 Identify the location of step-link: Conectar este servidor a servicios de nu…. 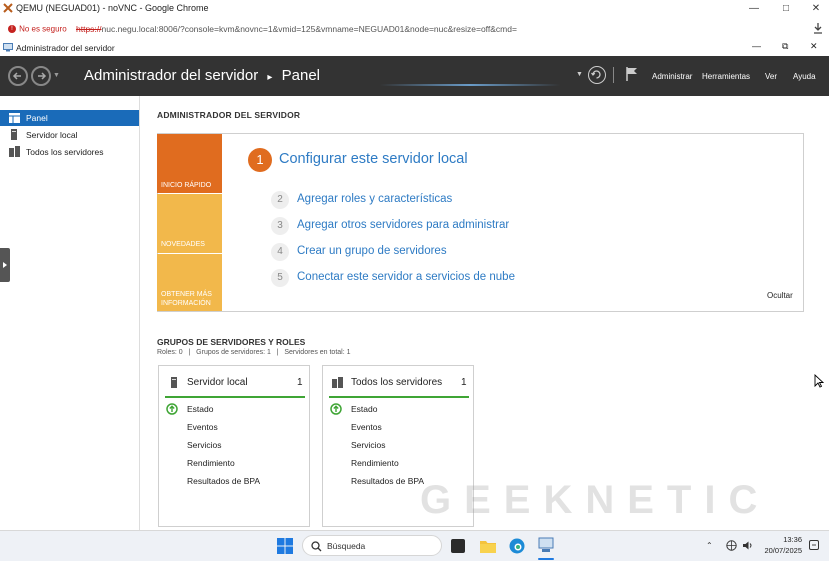
(406, 277).